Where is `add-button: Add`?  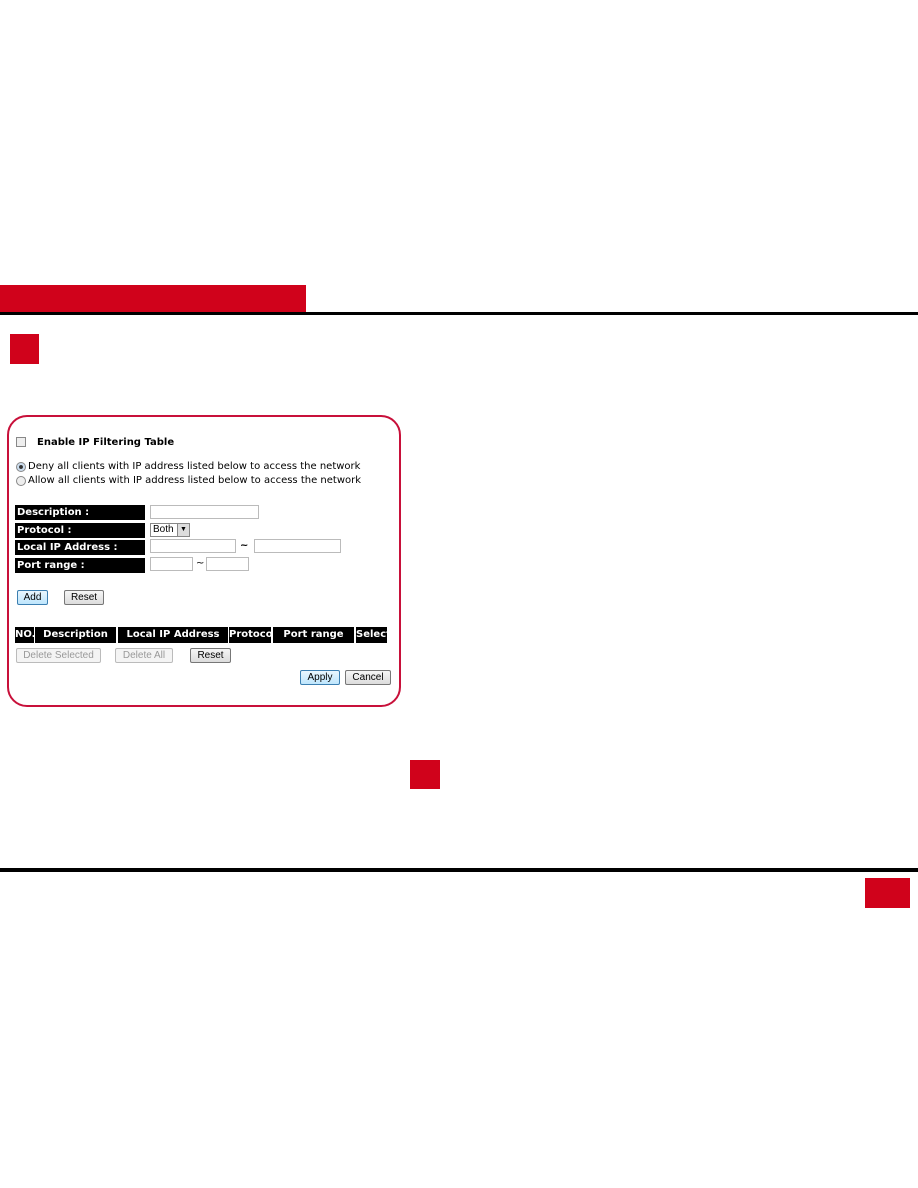
add-button: Add is located at coordinates (32, 597).